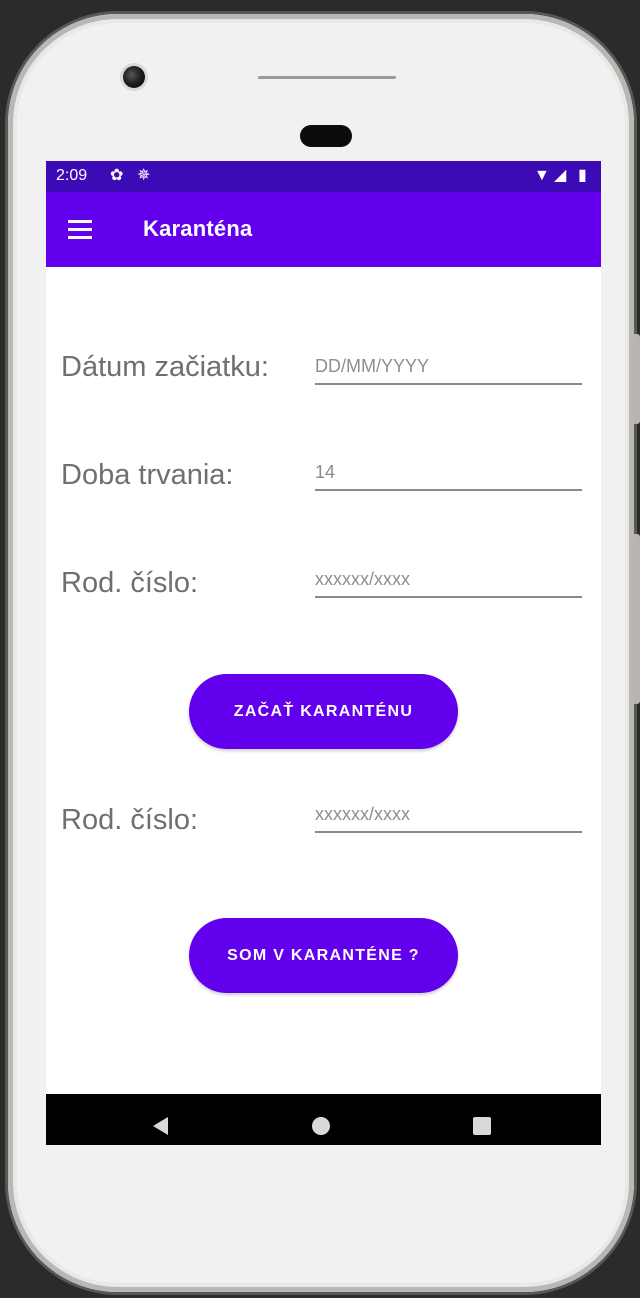 The height and width of the screenshot is (1298, 640). Describe the element at coordinates (448, 473) in the screenshot. I see `duration-input` at that location.